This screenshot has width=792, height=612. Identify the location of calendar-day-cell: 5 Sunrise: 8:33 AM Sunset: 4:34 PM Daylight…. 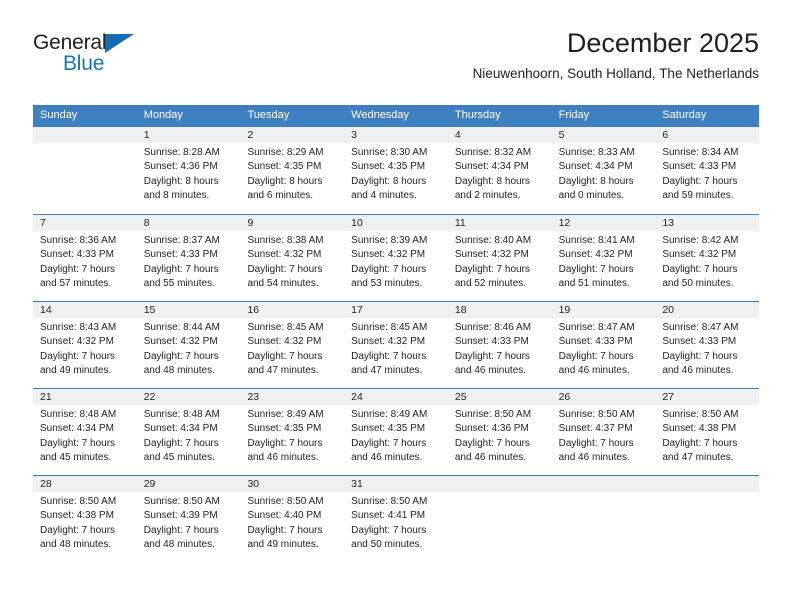
(603, 170).